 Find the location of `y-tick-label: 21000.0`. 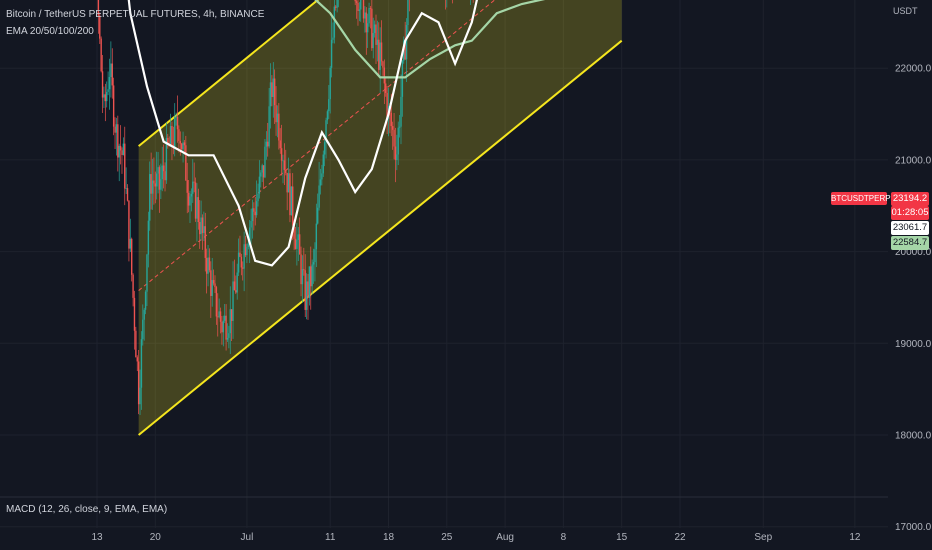

y-tick-label: 21000.0 is located at coordinates (913, 160).